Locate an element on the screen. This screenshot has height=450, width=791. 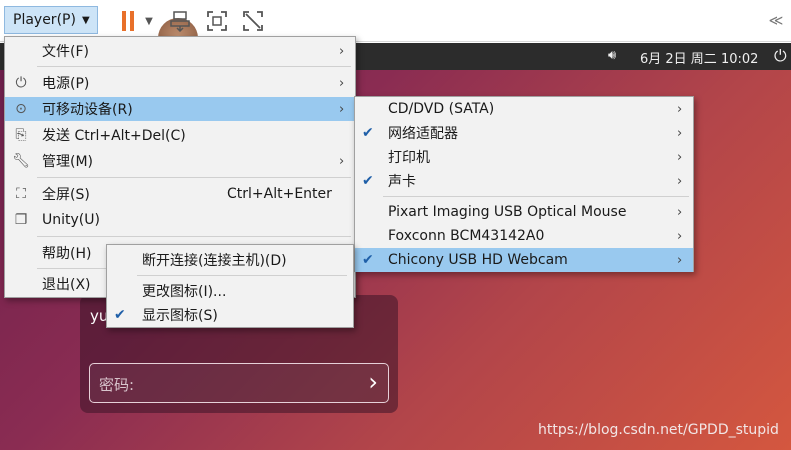
menu-item-accelerator: Ctrl+Alt+Enter is located at coordinates (279, 194).